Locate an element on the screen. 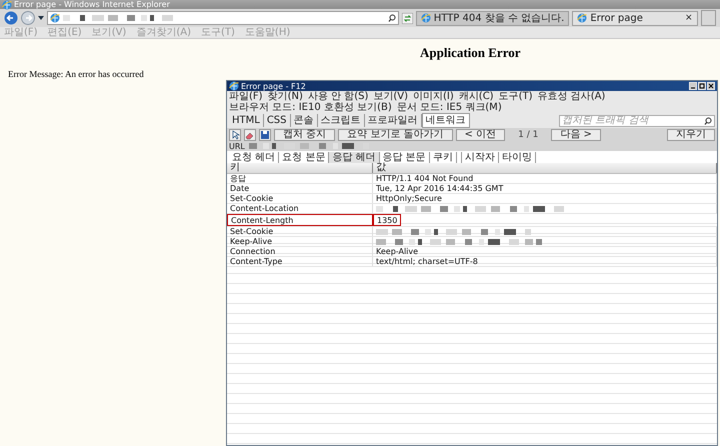 This screenshot has height=446, width=720. tool-tab: CSS is located at coordinates (277, 120).